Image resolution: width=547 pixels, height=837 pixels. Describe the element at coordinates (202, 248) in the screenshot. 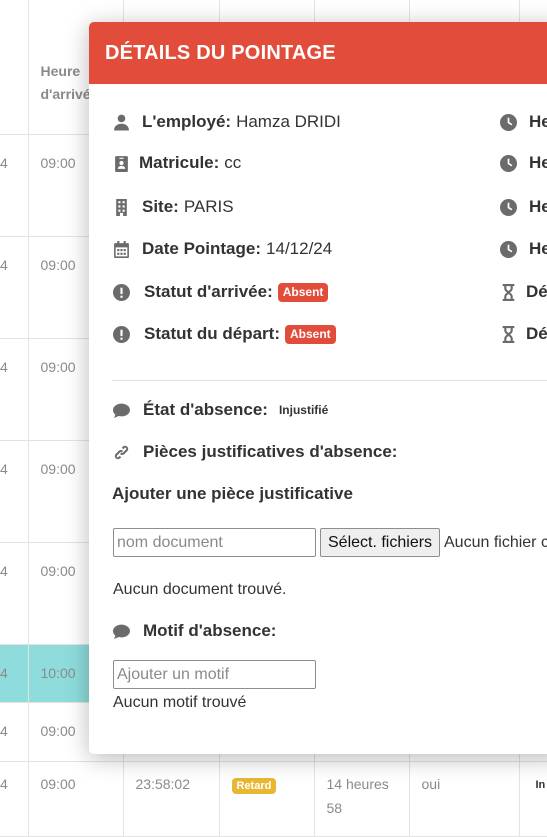

I see `date-label: Date Pointage:` at that location.